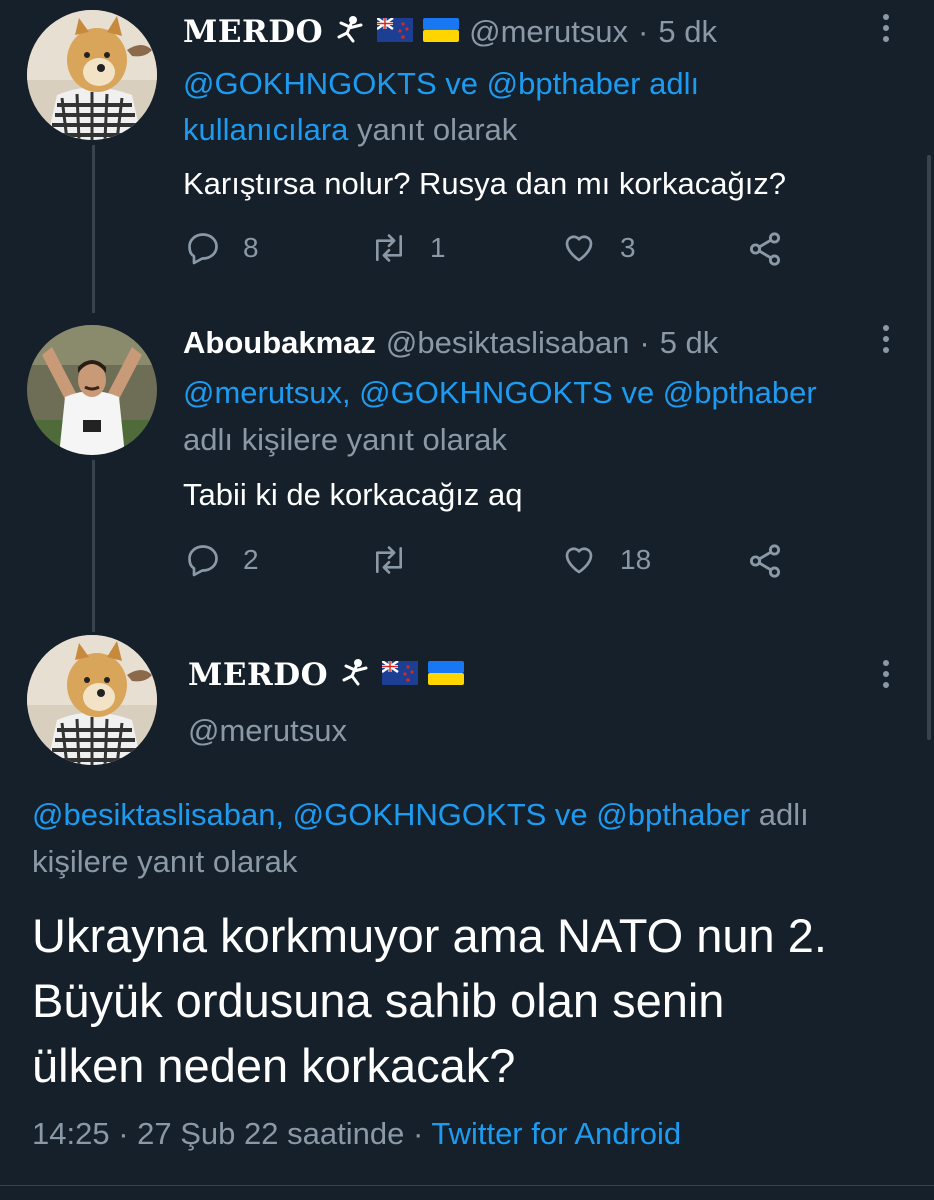  Describe the element at coordinates (438, 247) in the screenshot. I see `retweet-count: 1` at that location.